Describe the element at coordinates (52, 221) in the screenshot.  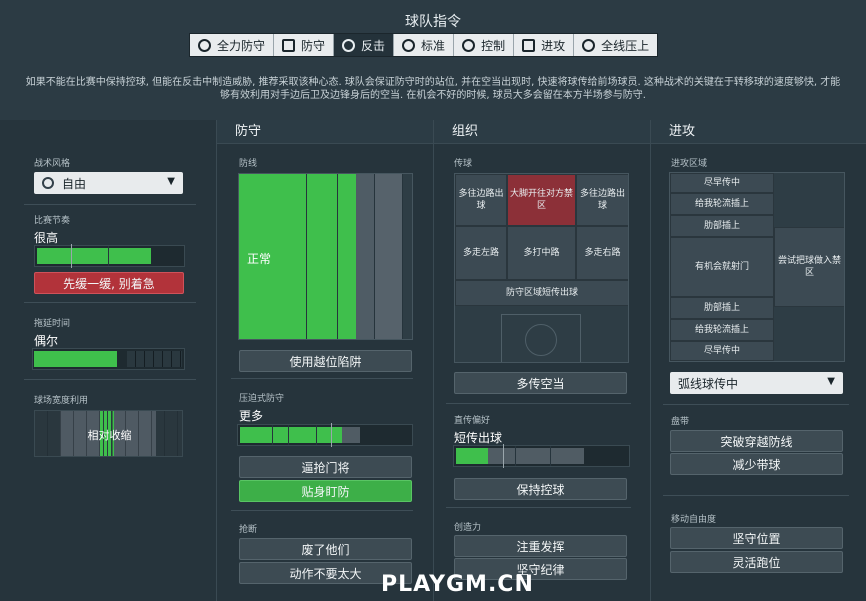
I see `tempo-label: 比赛节奏` at that location.